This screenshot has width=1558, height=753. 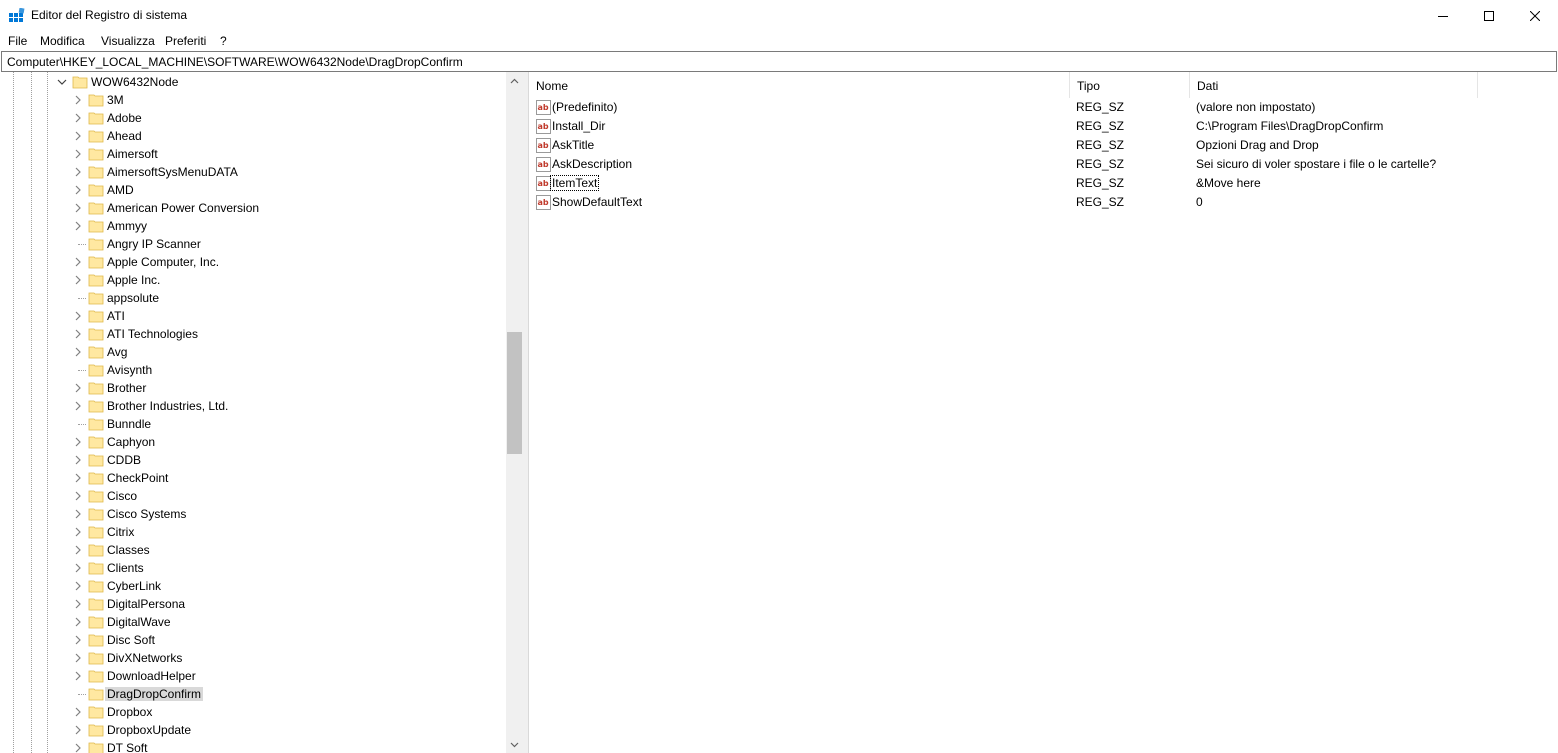 What do you see at coordinates (240, 694) in the screenshot?
I see `tree-item: DragDropConfirm` at bounding box center [240, 694].